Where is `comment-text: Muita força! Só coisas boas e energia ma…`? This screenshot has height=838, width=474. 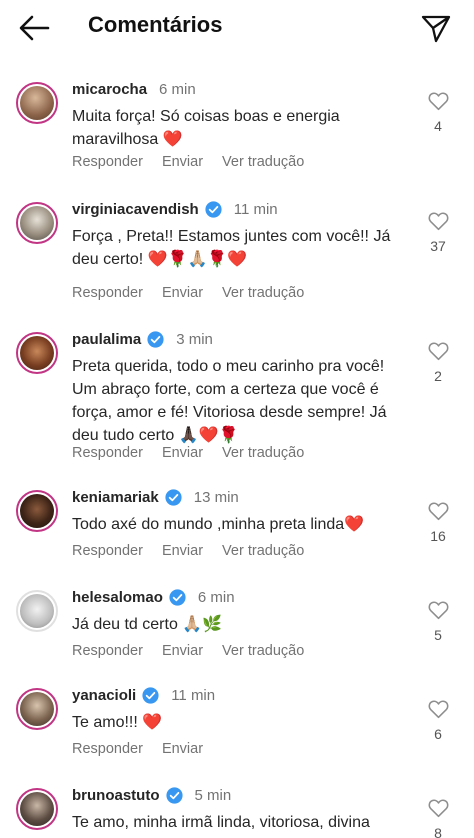 comment-text: Muita força! Só coisas boas e energia ma… is located at coordinates (206, 128).